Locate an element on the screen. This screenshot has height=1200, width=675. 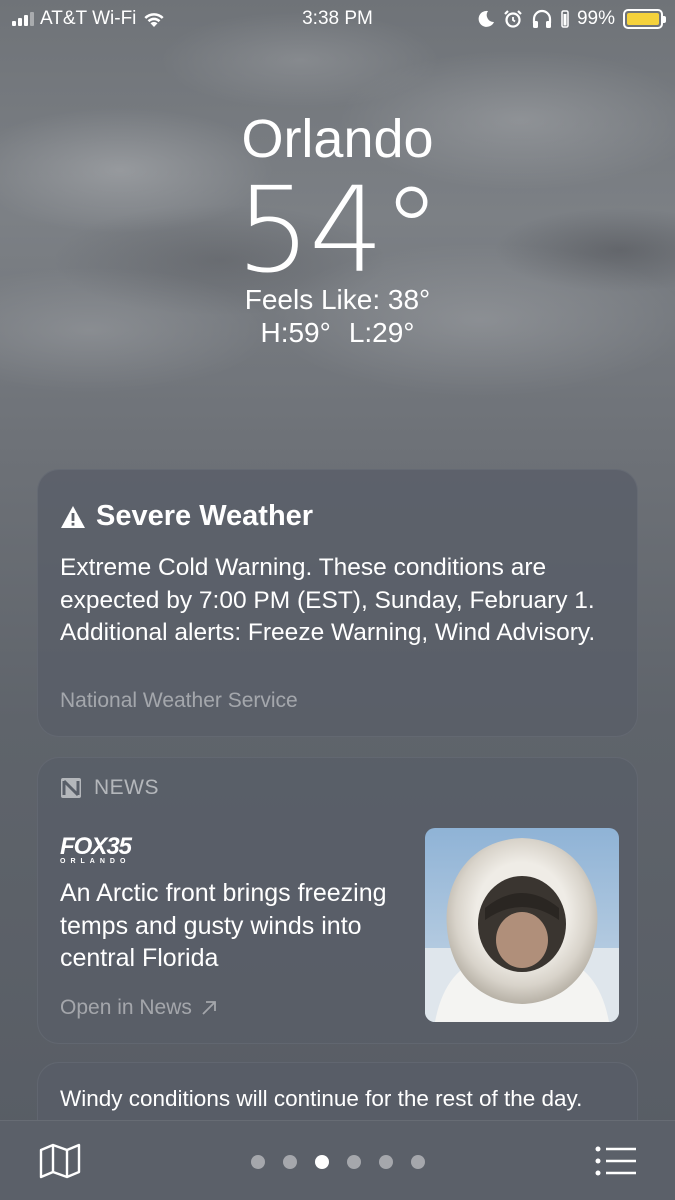
severe-weather-title-row: Severe Weather is located at coordinates (186, 516).